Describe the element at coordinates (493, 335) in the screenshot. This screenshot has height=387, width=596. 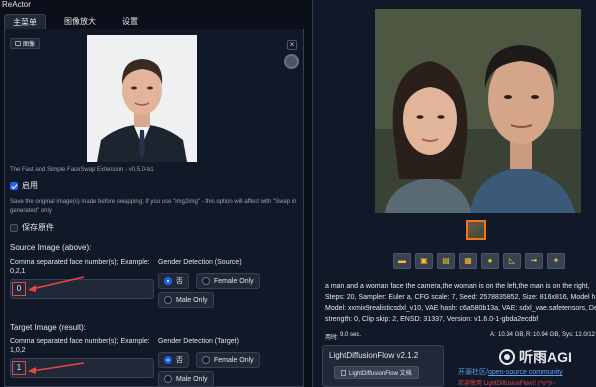
I see `vram-a-label: A:` at that location.